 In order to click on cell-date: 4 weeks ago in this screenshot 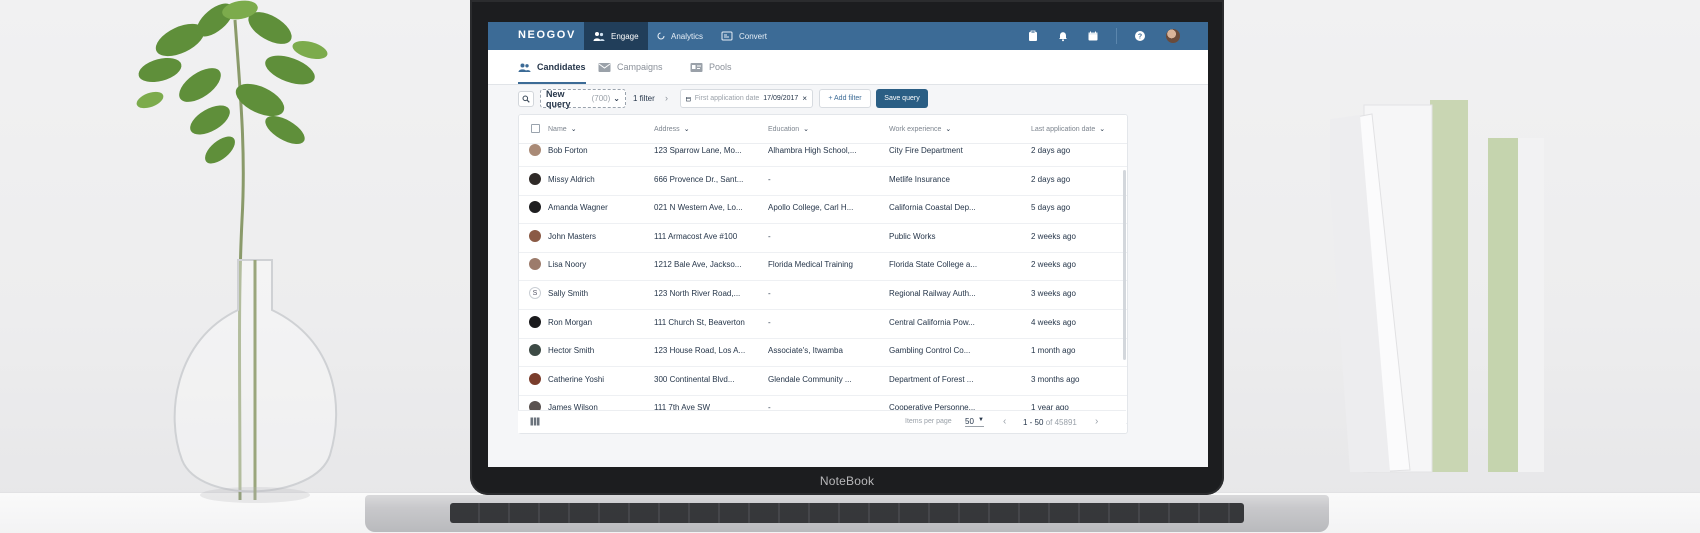, I will do `click(1053, 322)`.